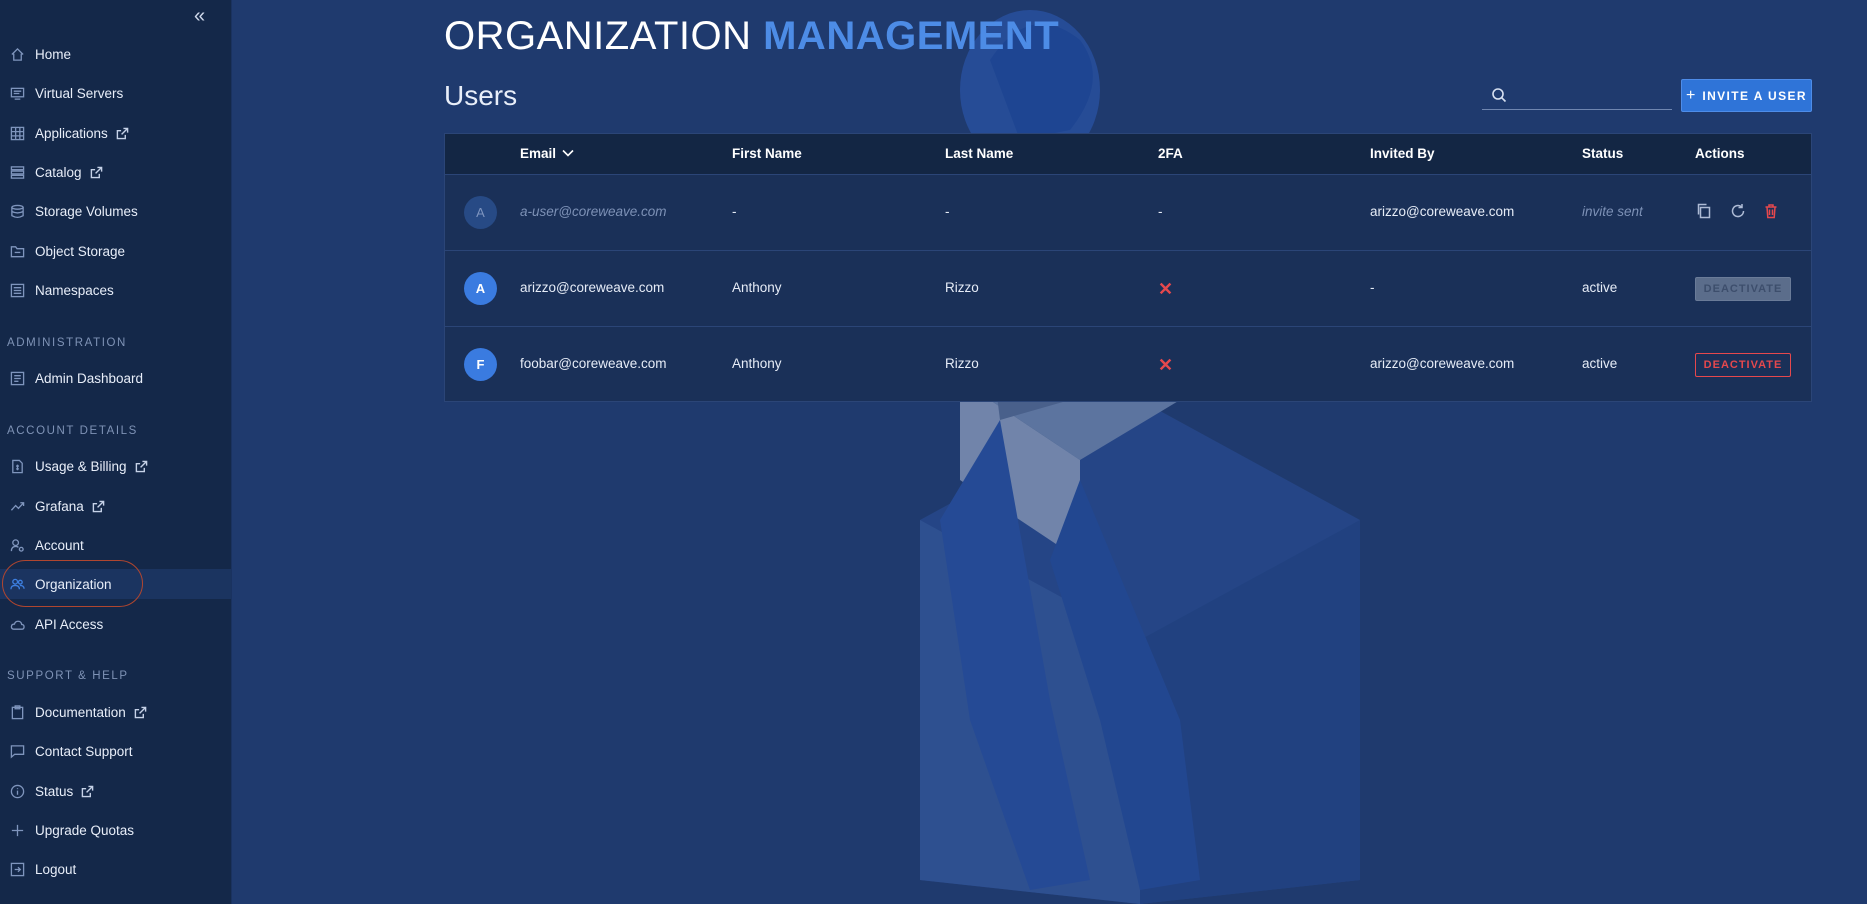 The width and height of the screenshot is (1867, 904). I want to click on section-title-administration: ADMINISTRATION, so click(67, 343).